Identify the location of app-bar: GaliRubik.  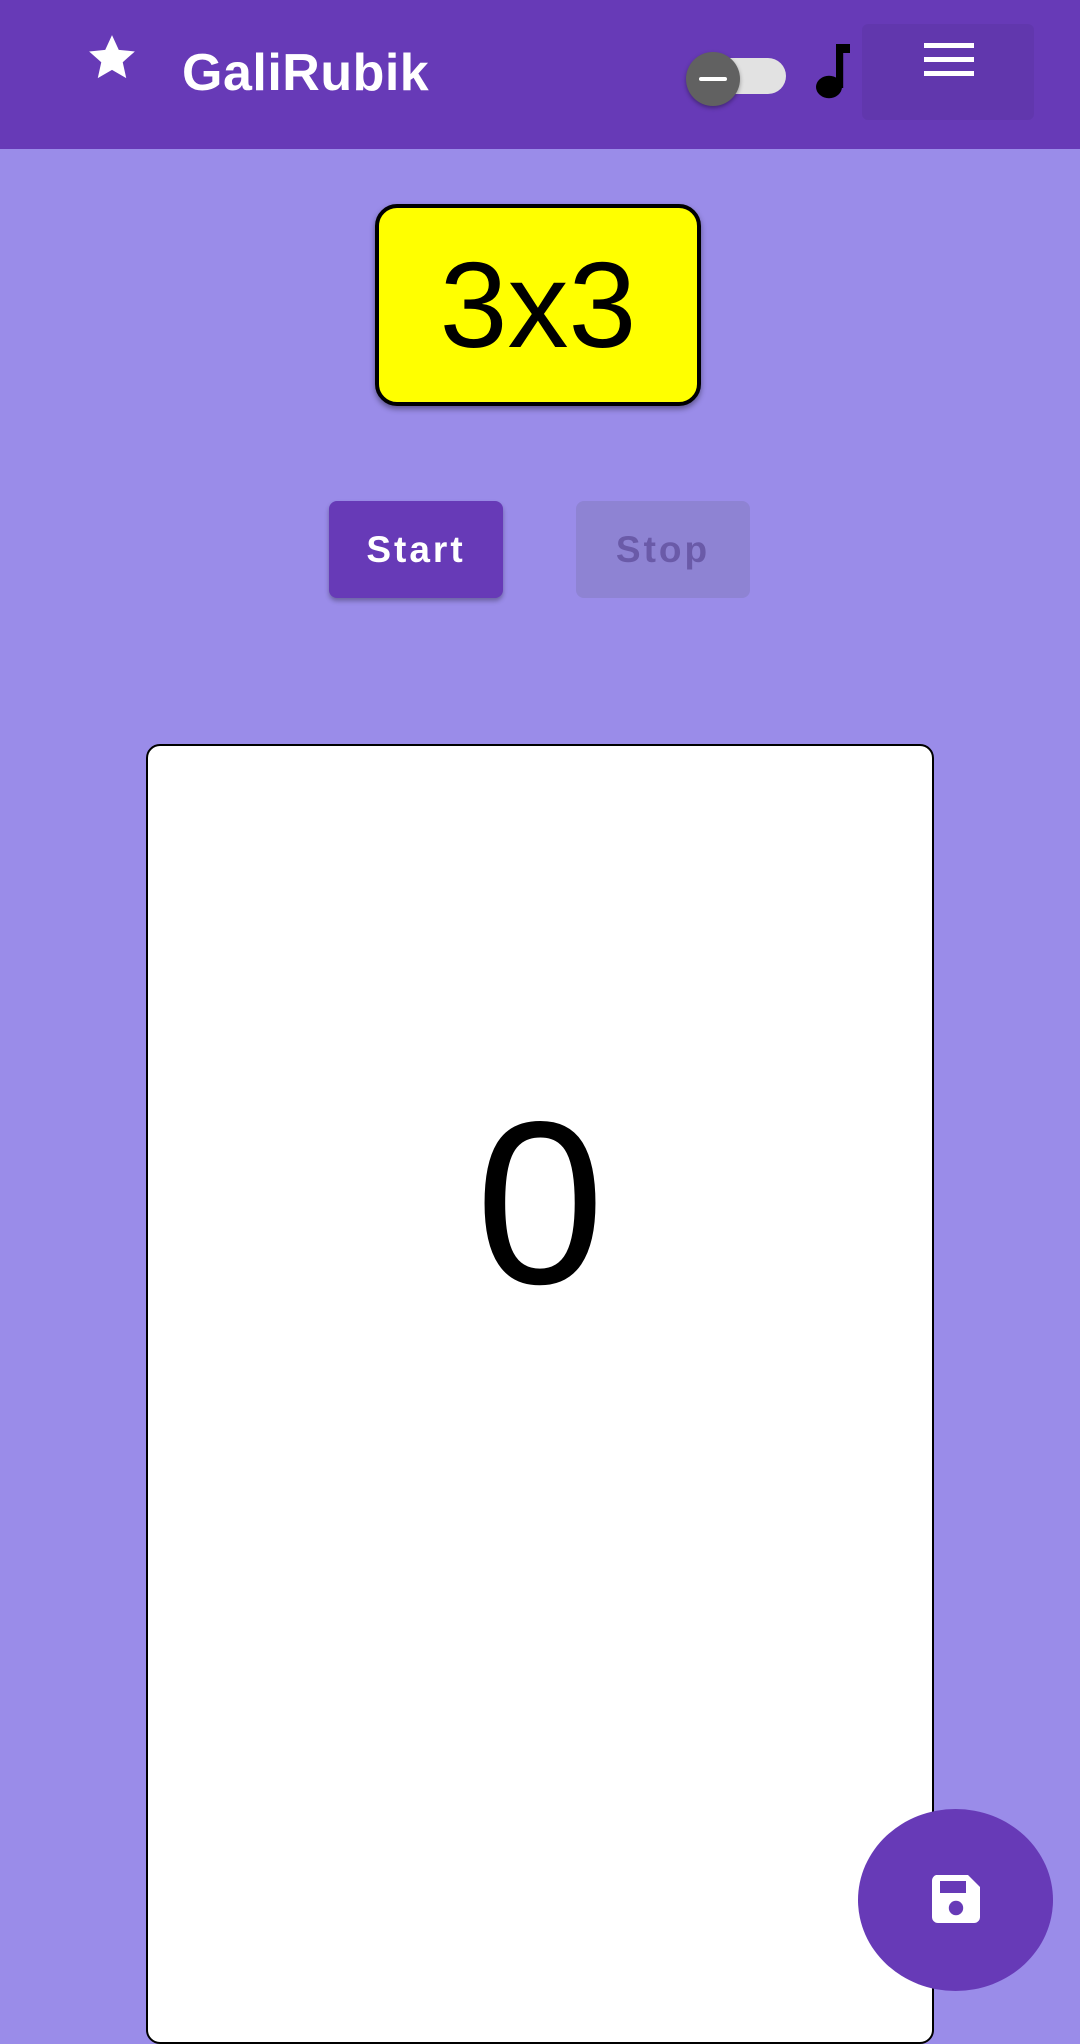
(540, 74).